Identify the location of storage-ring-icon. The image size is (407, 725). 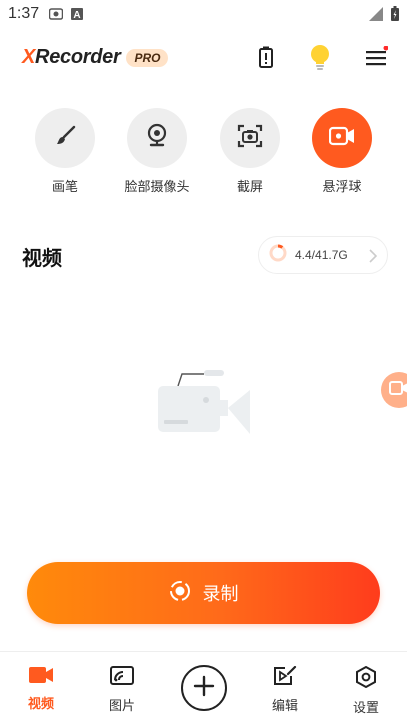
(278, 255).